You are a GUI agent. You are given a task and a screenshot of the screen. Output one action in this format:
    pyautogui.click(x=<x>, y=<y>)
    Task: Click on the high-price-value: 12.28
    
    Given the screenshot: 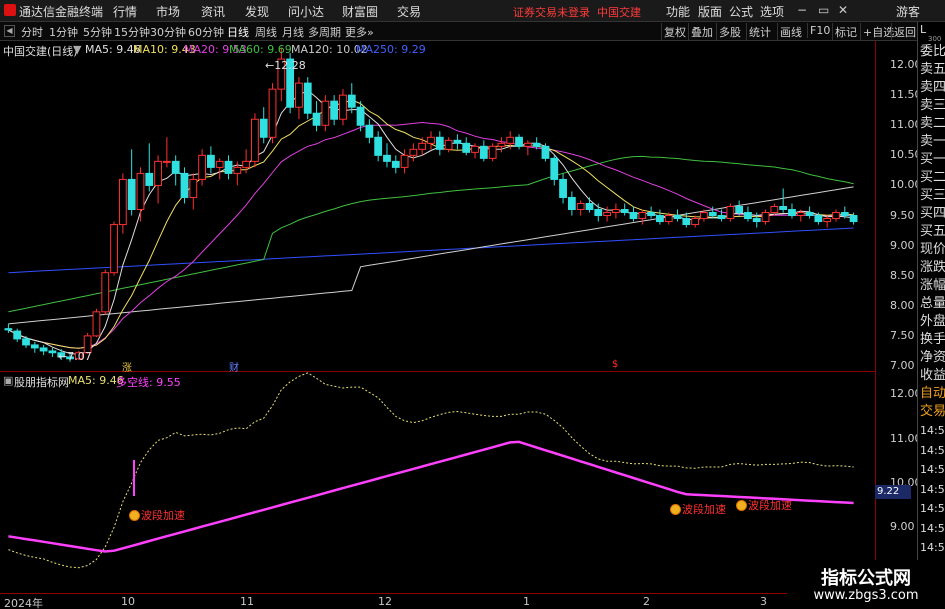 What is the action you would take?
    pyautogui.click(x=290, y=65)
    